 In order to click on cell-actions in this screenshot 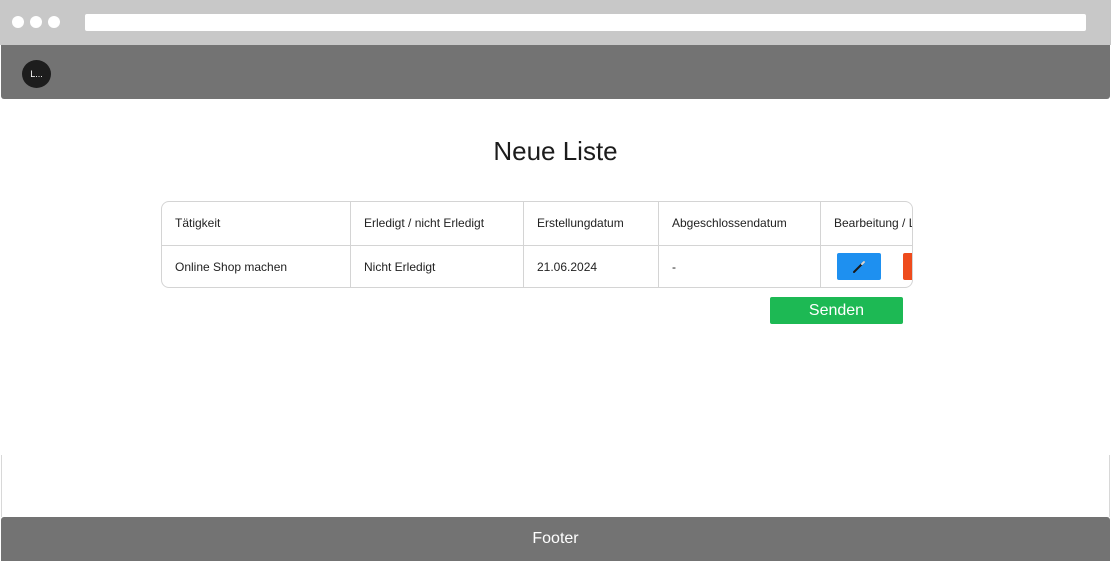, I will do `click(866, 266)`.